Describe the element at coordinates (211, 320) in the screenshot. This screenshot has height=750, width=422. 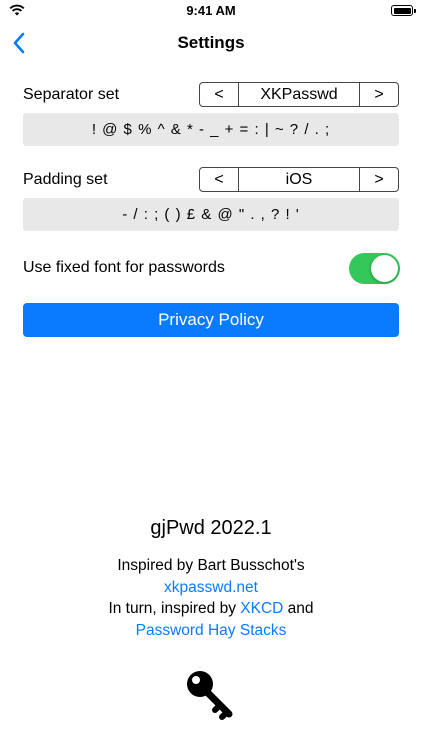
I see `privacy-policy-button: Privacy Policy` at that location.